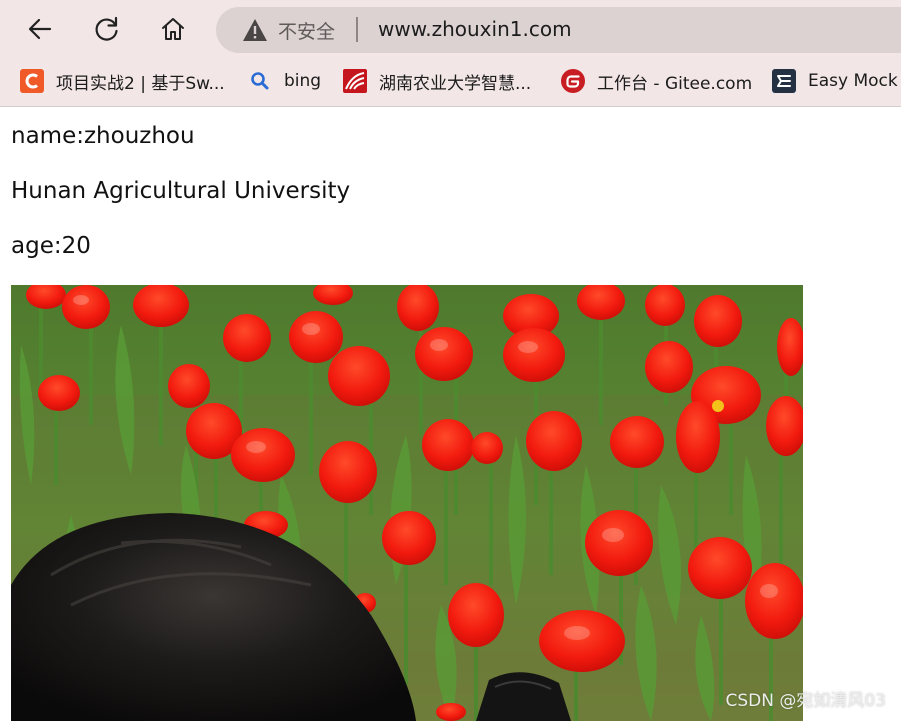 This screenshot has height=721, width=901. I want to click on csdn-logo-icon, so click(32, 81).